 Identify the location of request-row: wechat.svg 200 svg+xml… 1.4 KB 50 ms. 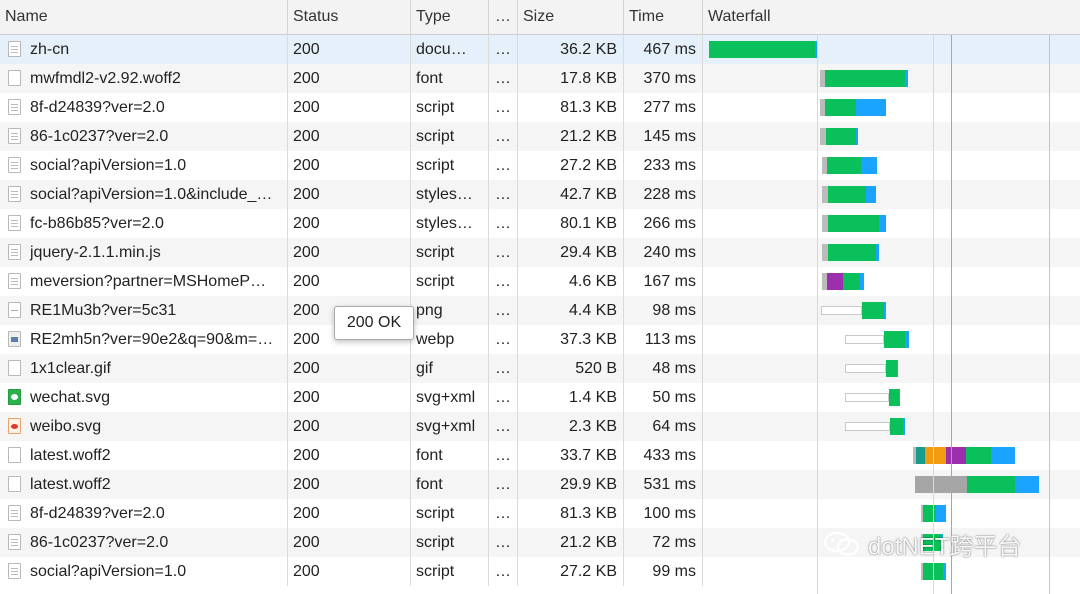
(540, 397).